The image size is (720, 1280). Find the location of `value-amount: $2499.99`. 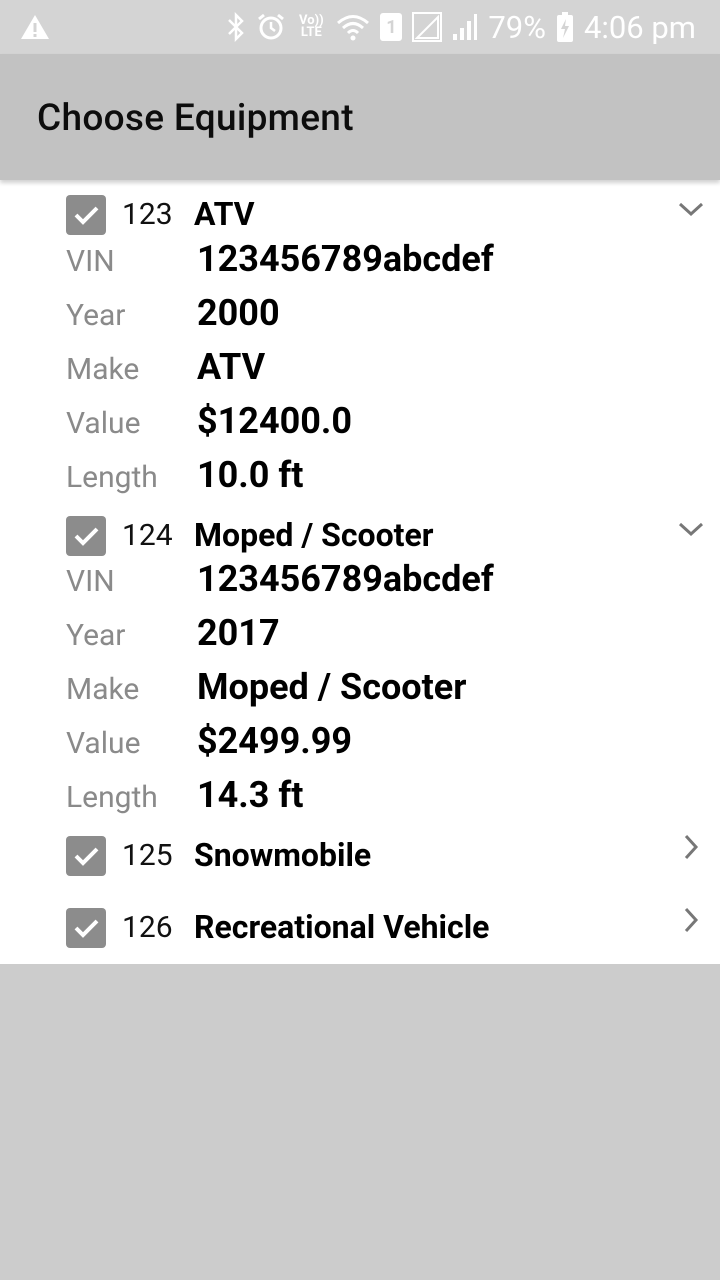

value-amount: $2499.99 is located at coordinates (275, 741).